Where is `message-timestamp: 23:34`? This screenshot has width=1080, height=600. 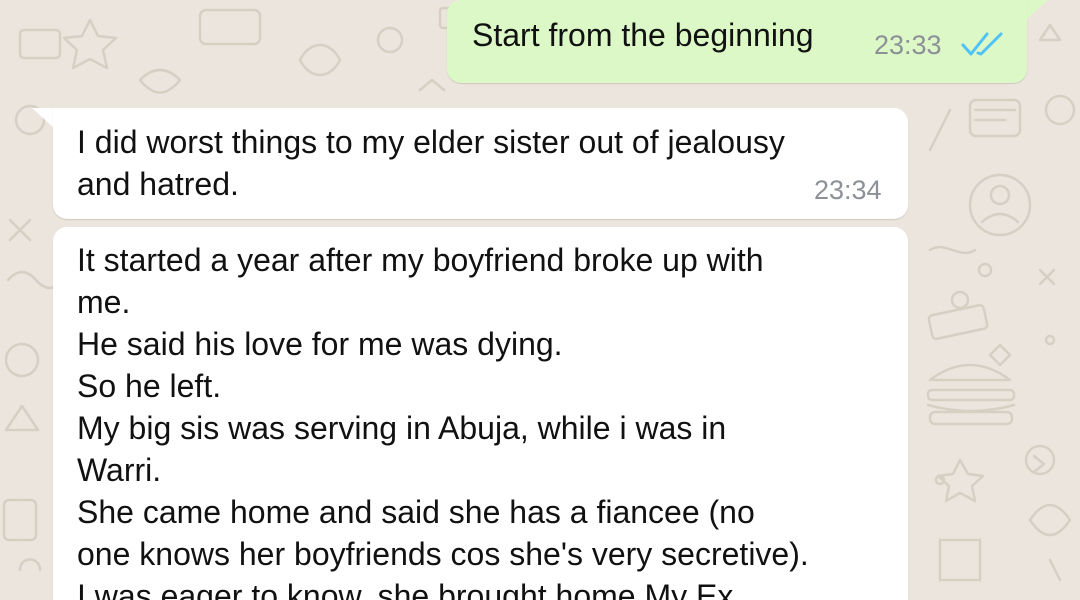 message-timestamp: 23:34 is located at coordinates (848, 190).